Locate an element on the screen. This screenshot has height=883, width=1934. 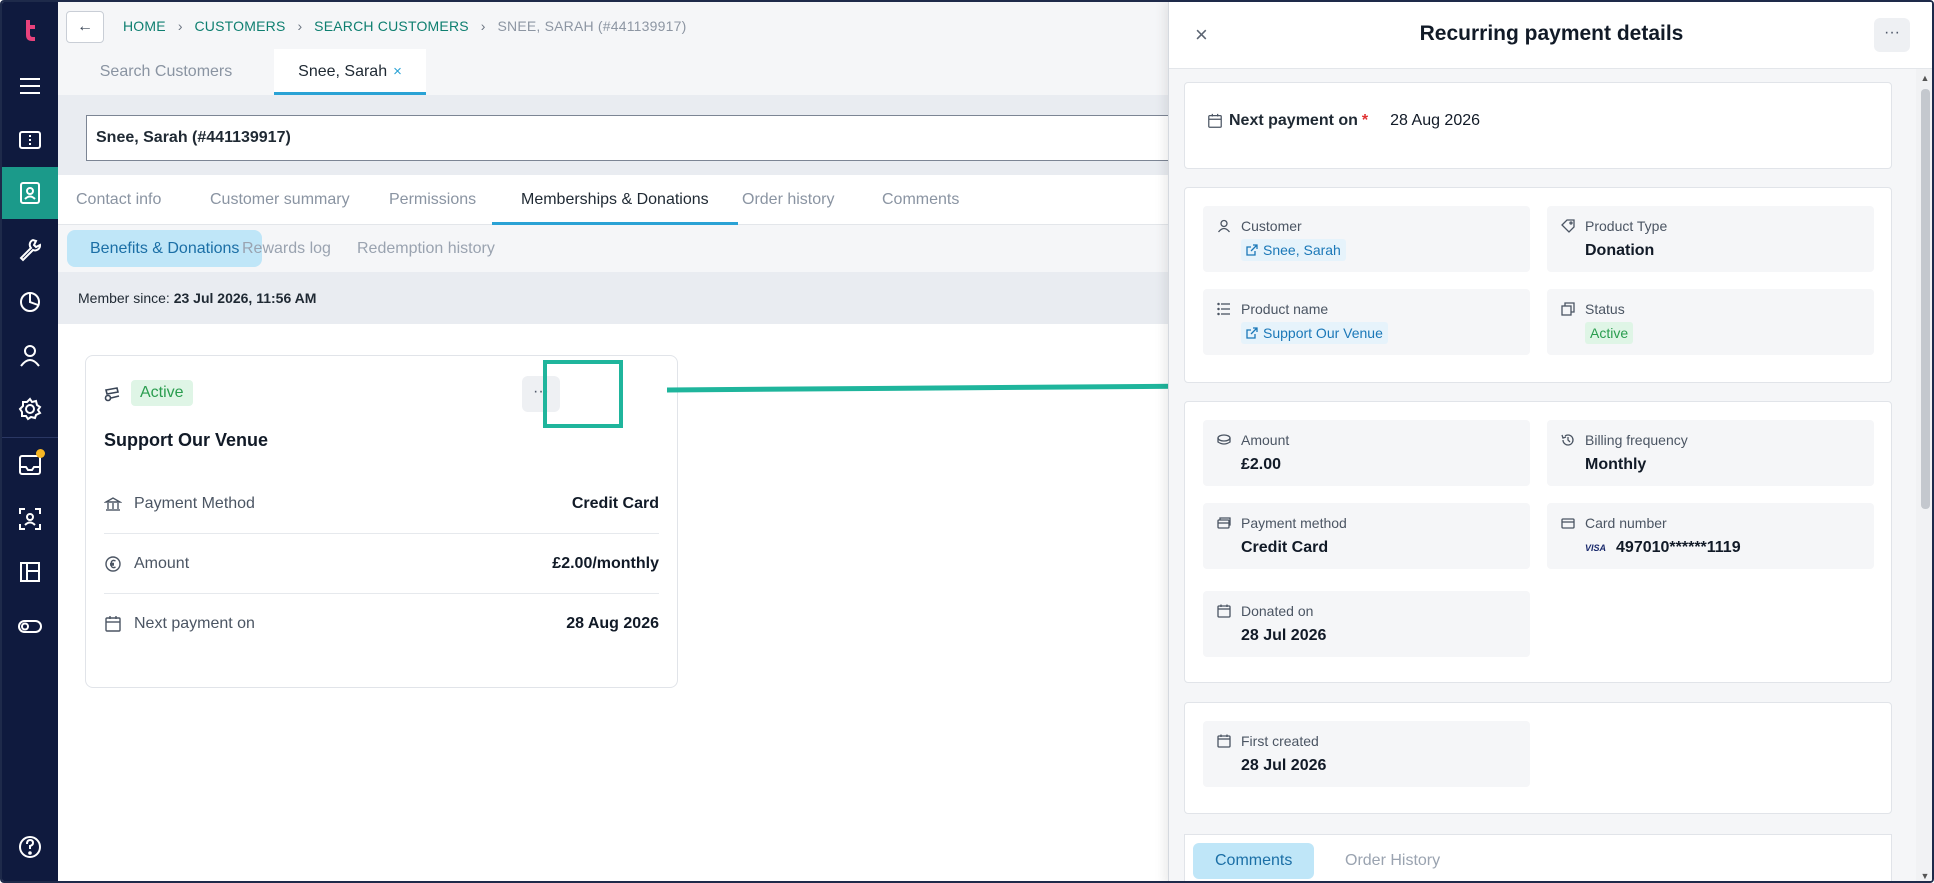
drawer-title: Recurring payment details is located at coordinates (1551, 33).